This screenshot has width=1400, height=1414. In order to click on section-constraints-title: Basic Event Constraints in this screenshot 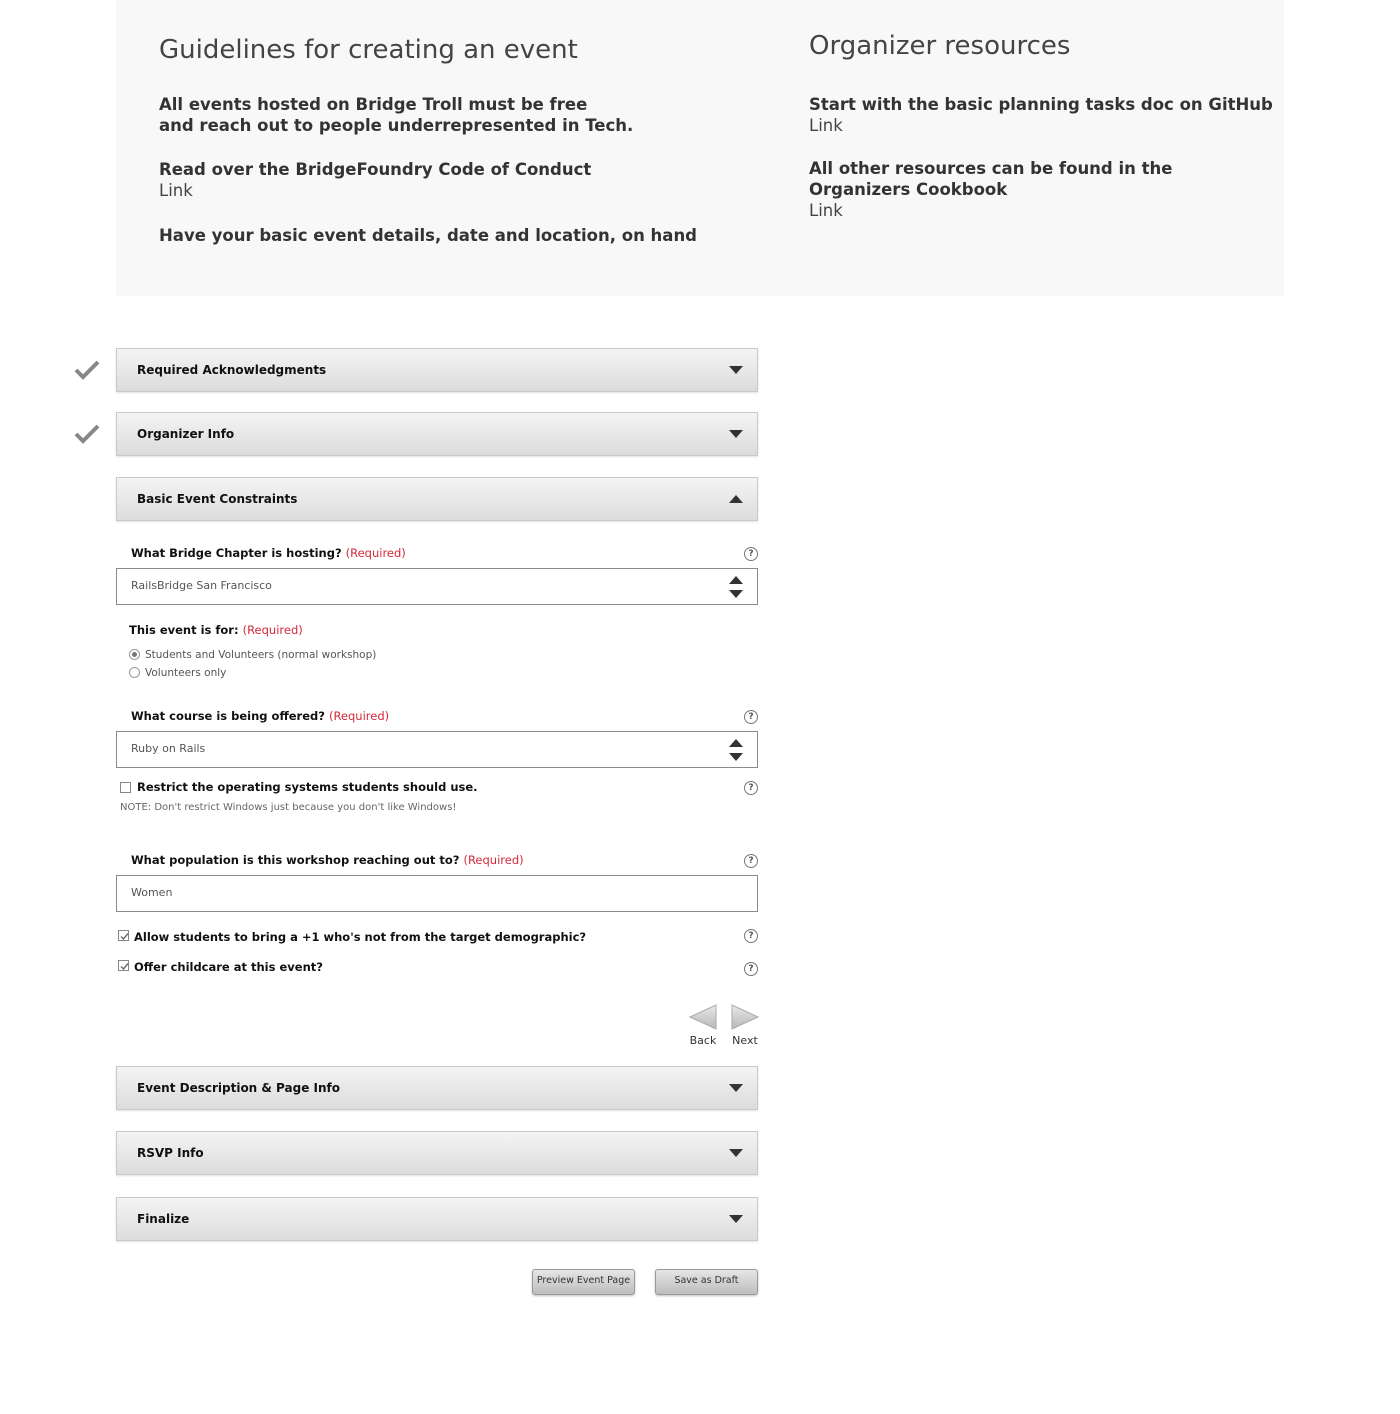, I will do `click(217, 499)`.